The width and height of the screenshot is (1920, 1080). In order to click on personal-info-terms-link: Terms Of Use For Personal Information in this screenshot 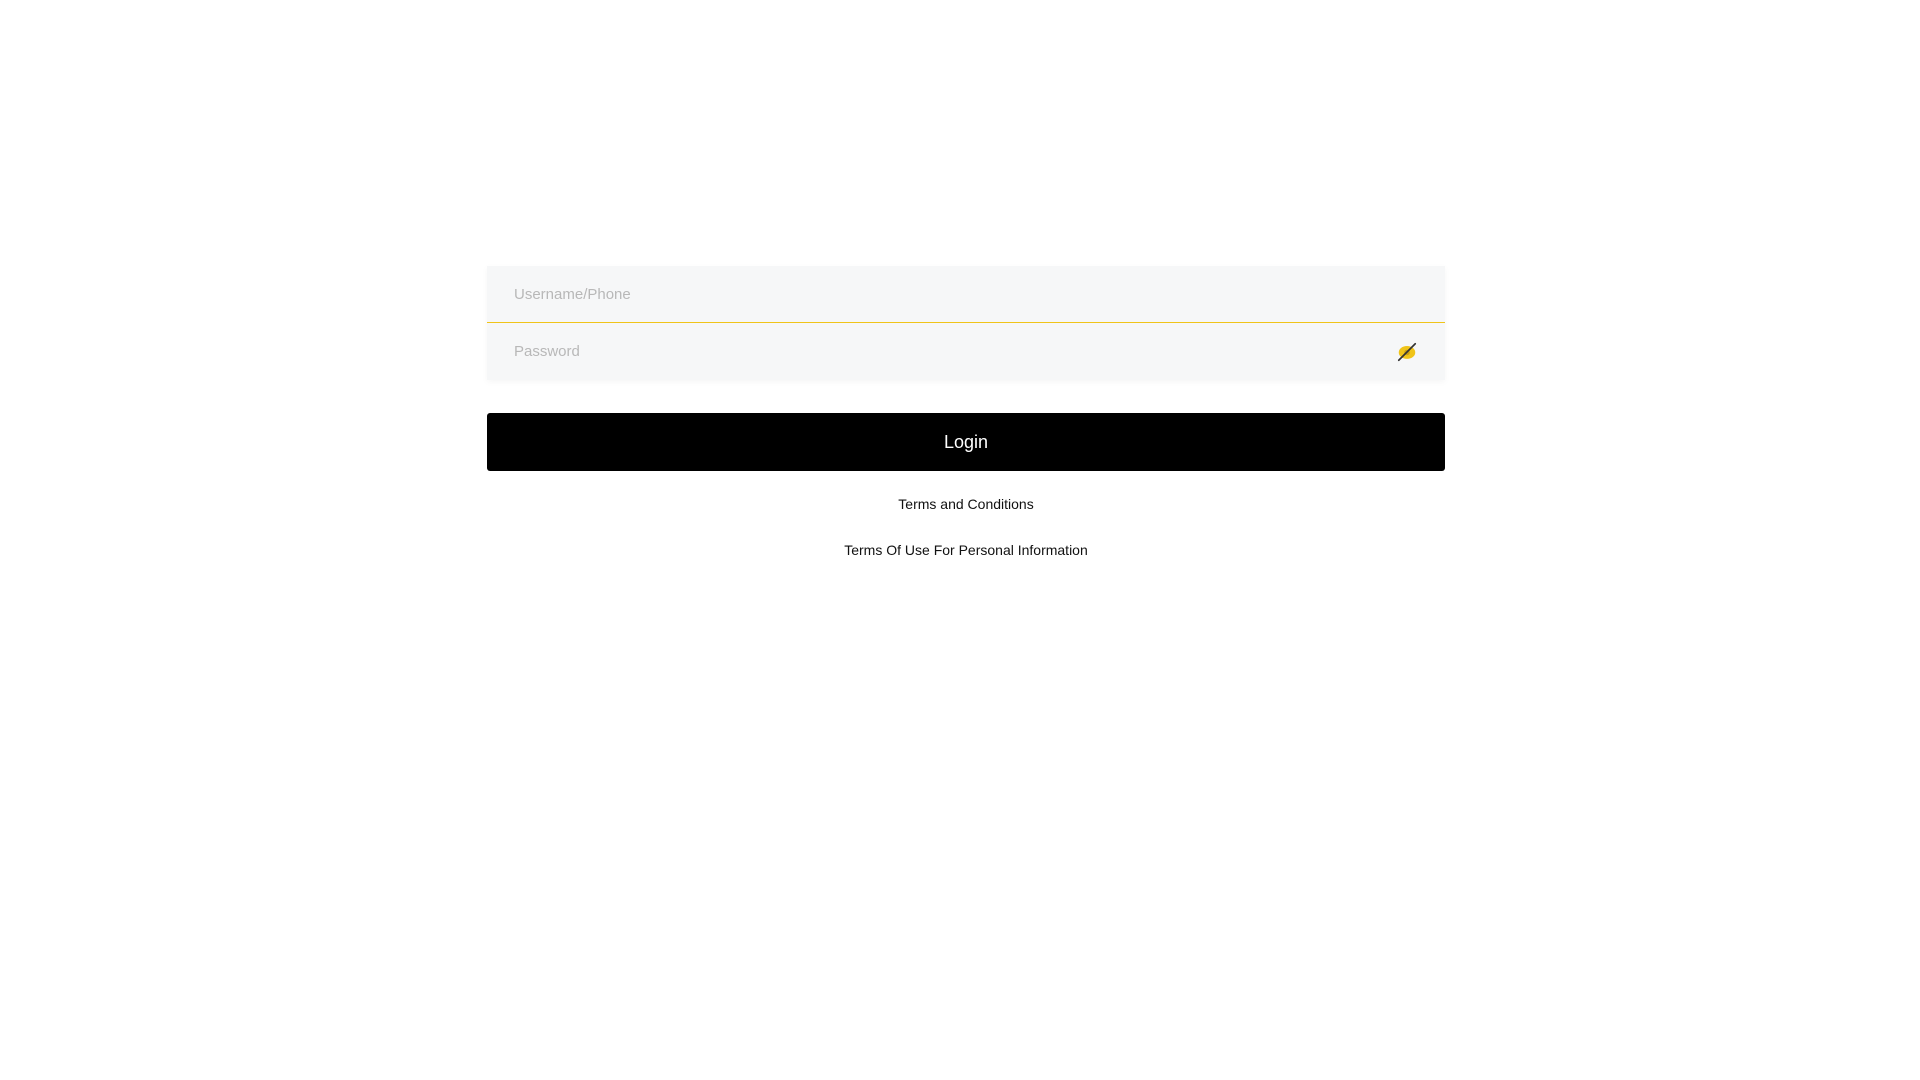, I will do `click(966, 550)`.